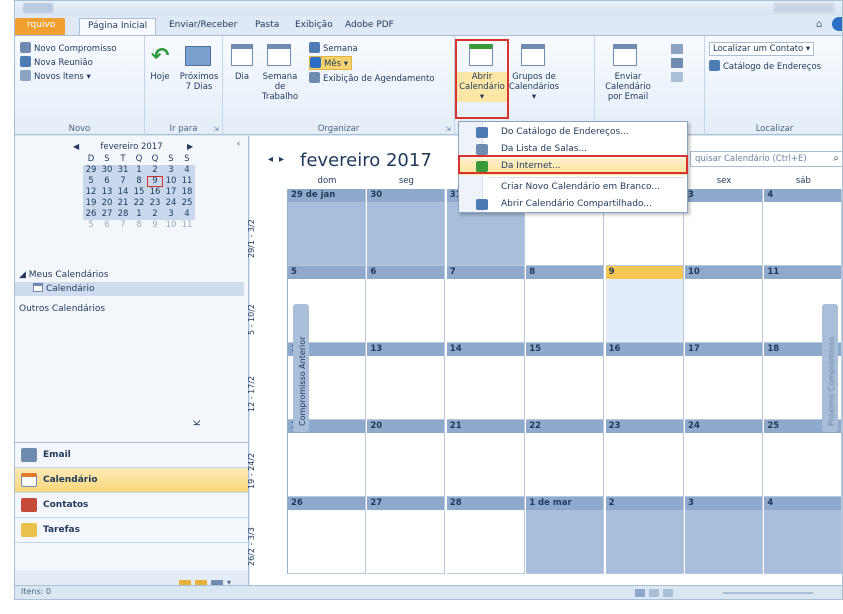  What do you see at coordinates (333, 48) in the screenshot?
I see `week-view-button: Semana` at bounding box center [333, 48].